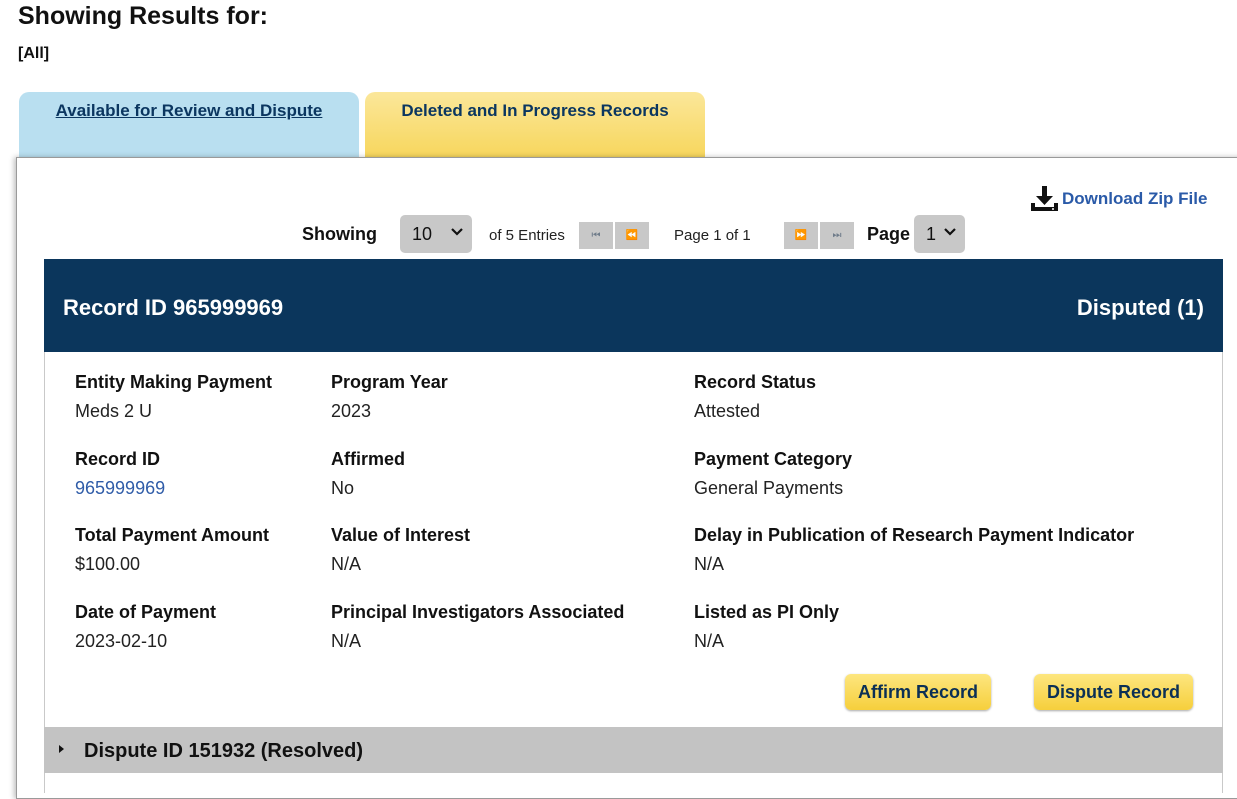 This screenshot has height=799, width=1237. Describe the element at coordinates (1113, 692) in the screenshot. I see `dispute-record-button: Dispute Record` at that location.